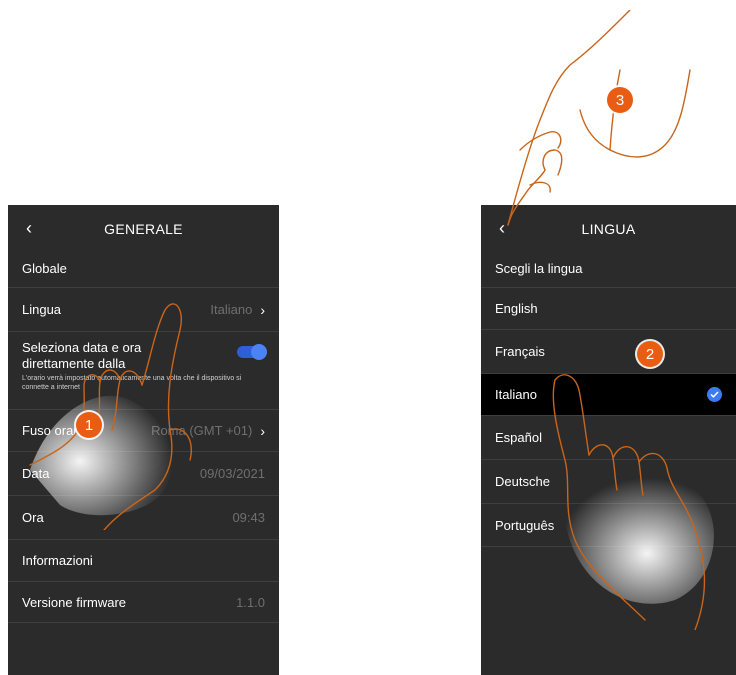 This screenshot has height=675, width=736. I want to click on step-badge-3: 3, so click(620, 100).